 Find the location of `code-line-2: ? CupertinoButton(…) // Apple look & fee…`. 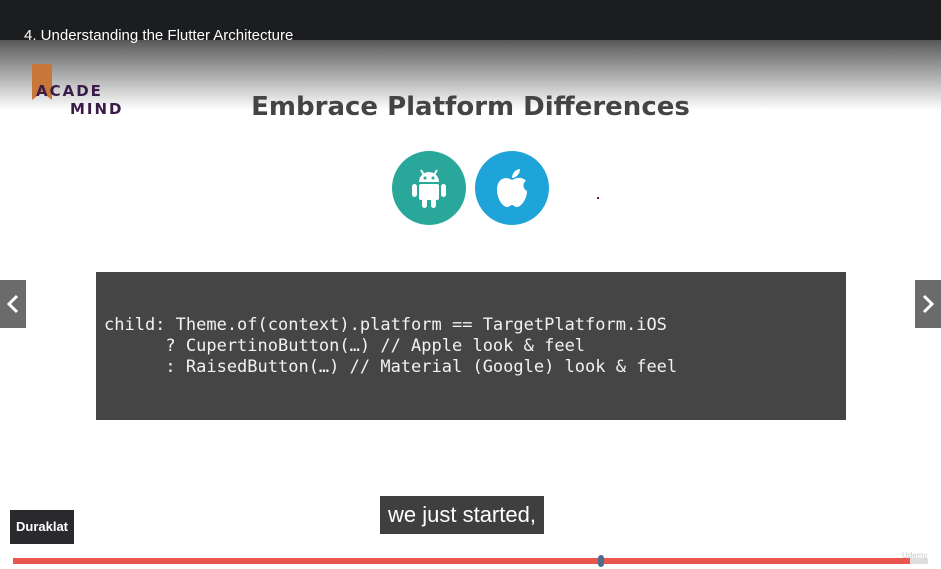

code-line-2: ? CupertinoButton(…) // Apple look & fee… is located at coordinates (345, 346).